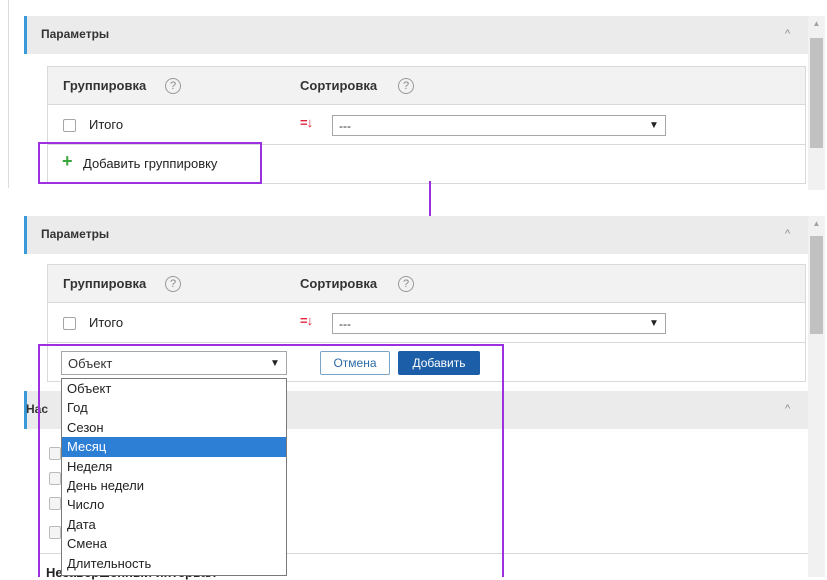  I want to click on plus-icon: +, so click(67, 161).